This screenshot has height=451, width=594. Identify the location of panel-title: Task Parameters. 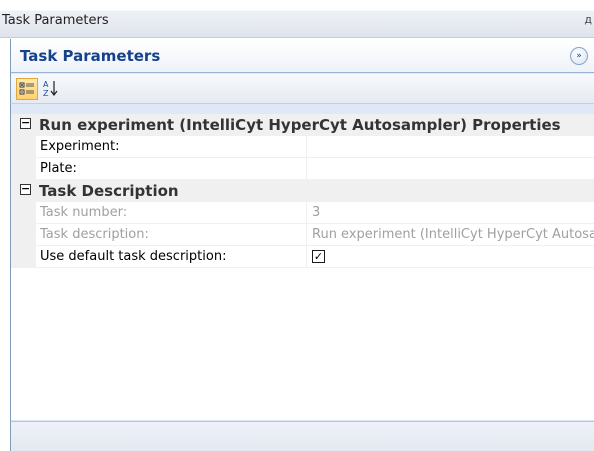
(90, 56).